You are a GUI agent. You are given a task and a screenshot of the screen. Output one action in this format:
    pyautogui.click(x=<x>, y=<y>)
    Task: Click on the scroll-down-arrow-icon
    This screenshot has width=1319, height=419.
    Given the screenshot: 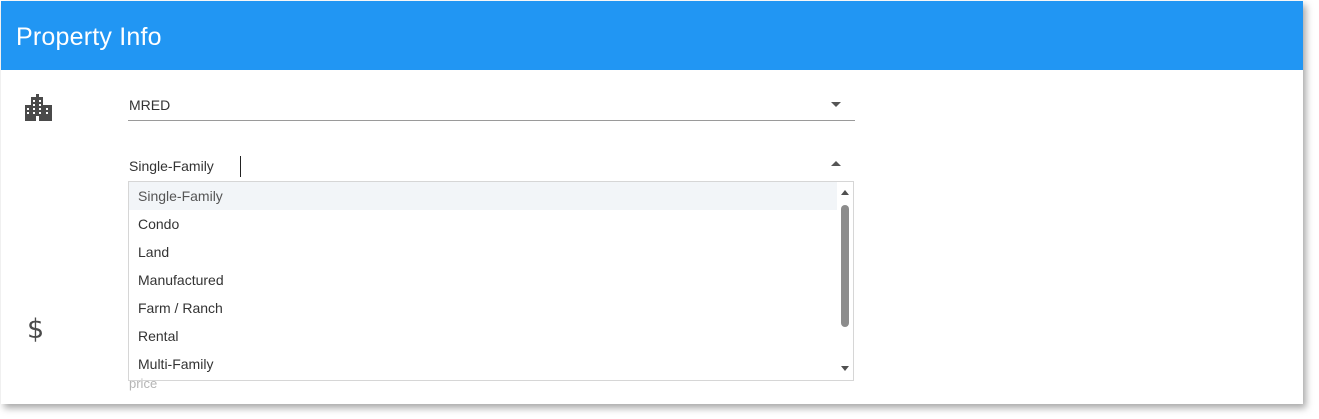 What is the action you would take?
    pyautogui.click(x=845, y=368)
    